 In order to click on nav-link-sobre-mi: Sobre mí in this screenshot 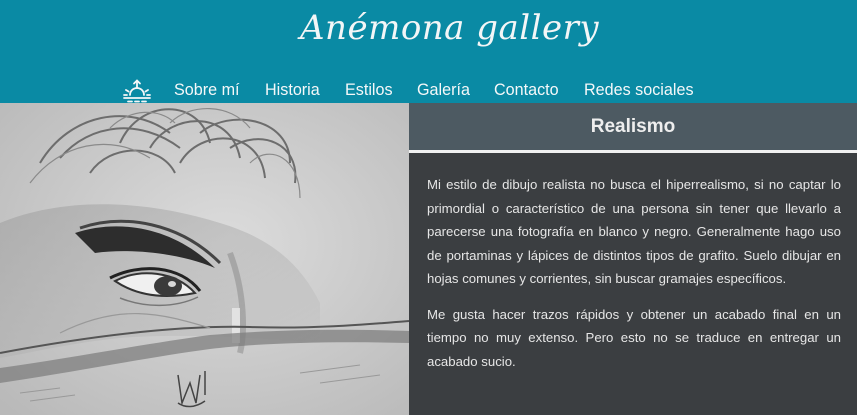, I will do `click(207, 90)`.